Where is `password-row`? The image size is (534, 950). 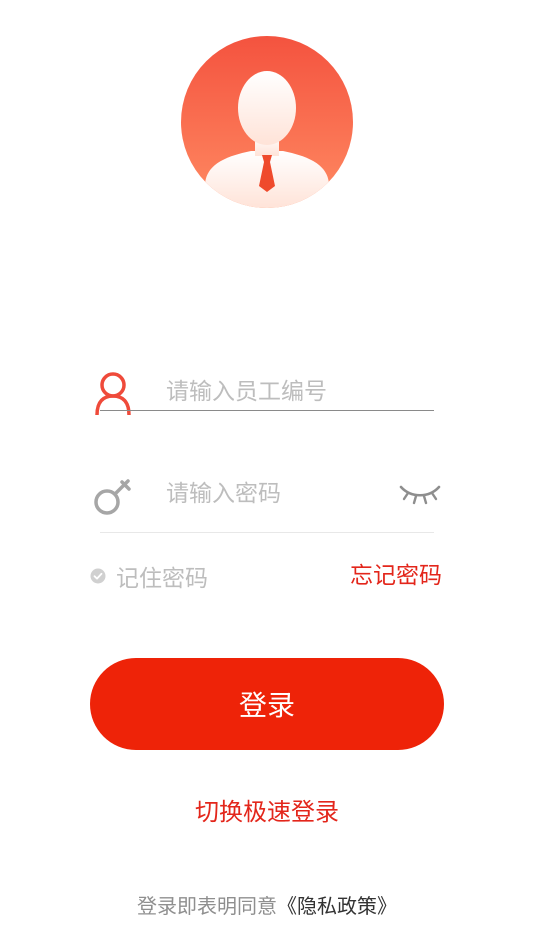 password-row is located at coordinates (267, 498).